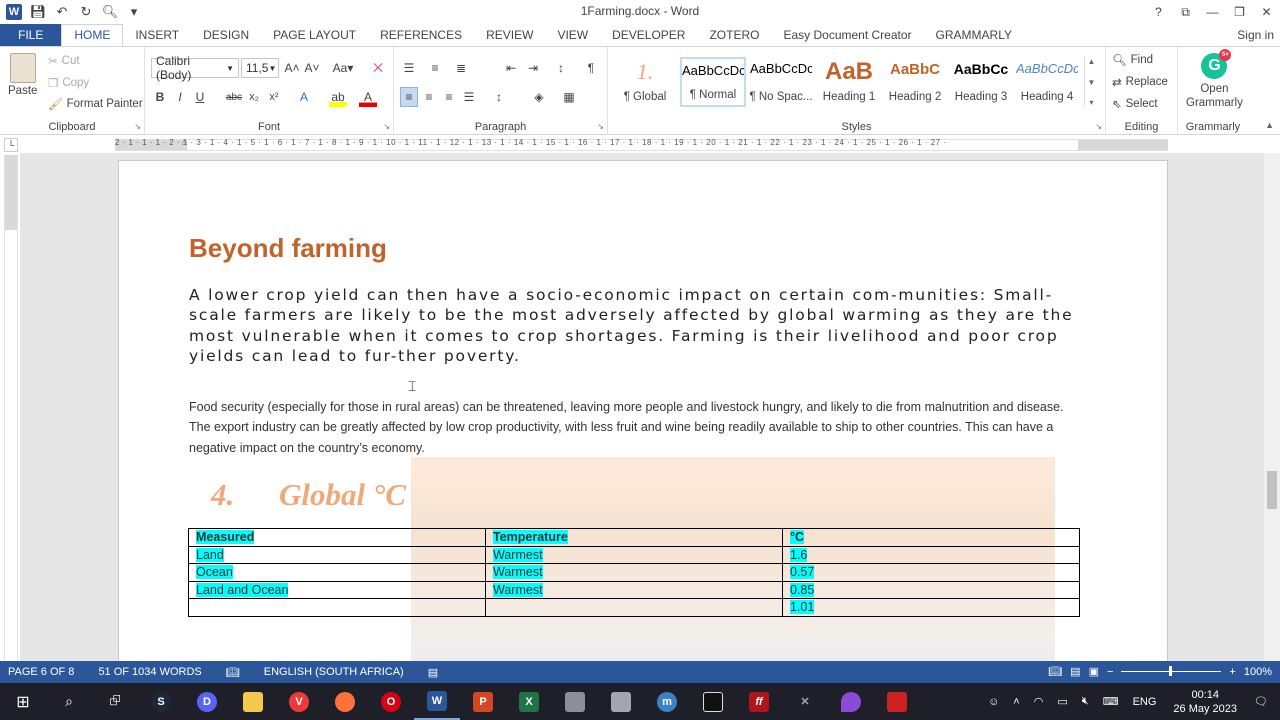 Image resolution: width=1280 pixels, height=720 pixels. I want to click on table-cell: Land, so click(337, 554).